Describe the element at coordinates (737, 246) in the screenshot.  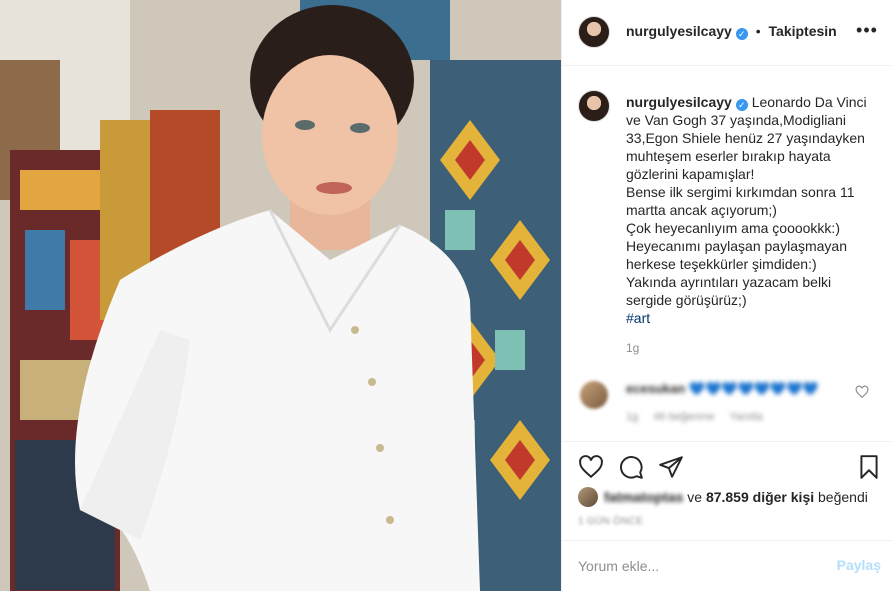
I see `caption-line: Heyecanımı paylaşan paylaşmayan` at that location.